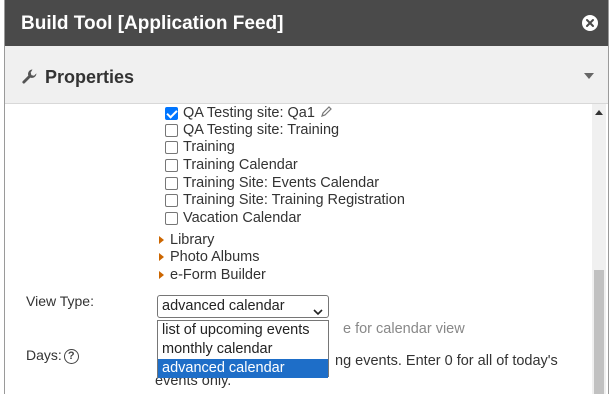 The image size is (609, 394). Describe the element at coordinates (306, 23) in the screenshot. I see `dialog-titlebar: Build Tool [Application Feed]` at that location.